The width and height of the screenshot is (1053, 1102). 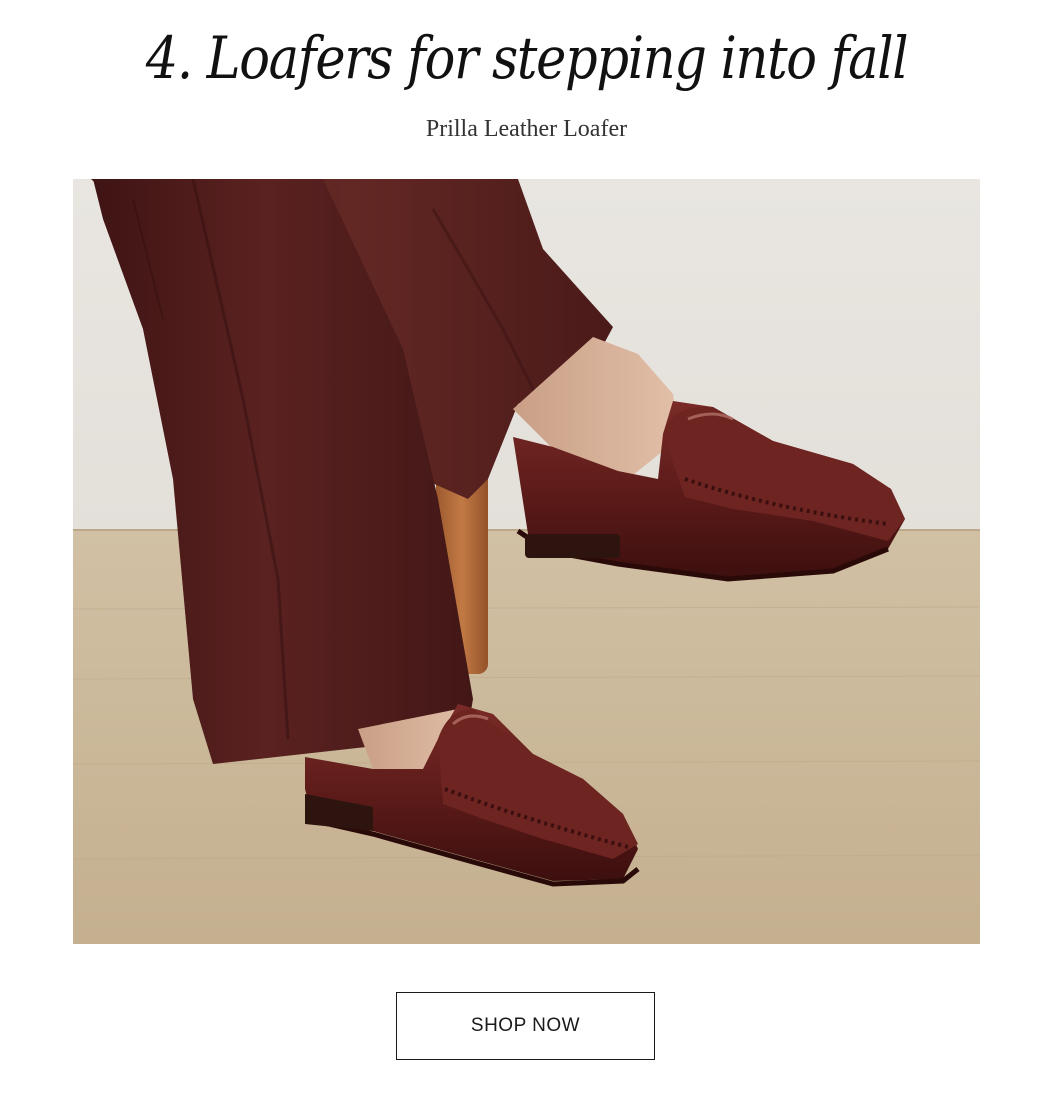 What do you see at coordinates (525, 1026) in the screenshot?
I see `shop-now-button: SHOP NOW` at bounding box center [525, 1026].